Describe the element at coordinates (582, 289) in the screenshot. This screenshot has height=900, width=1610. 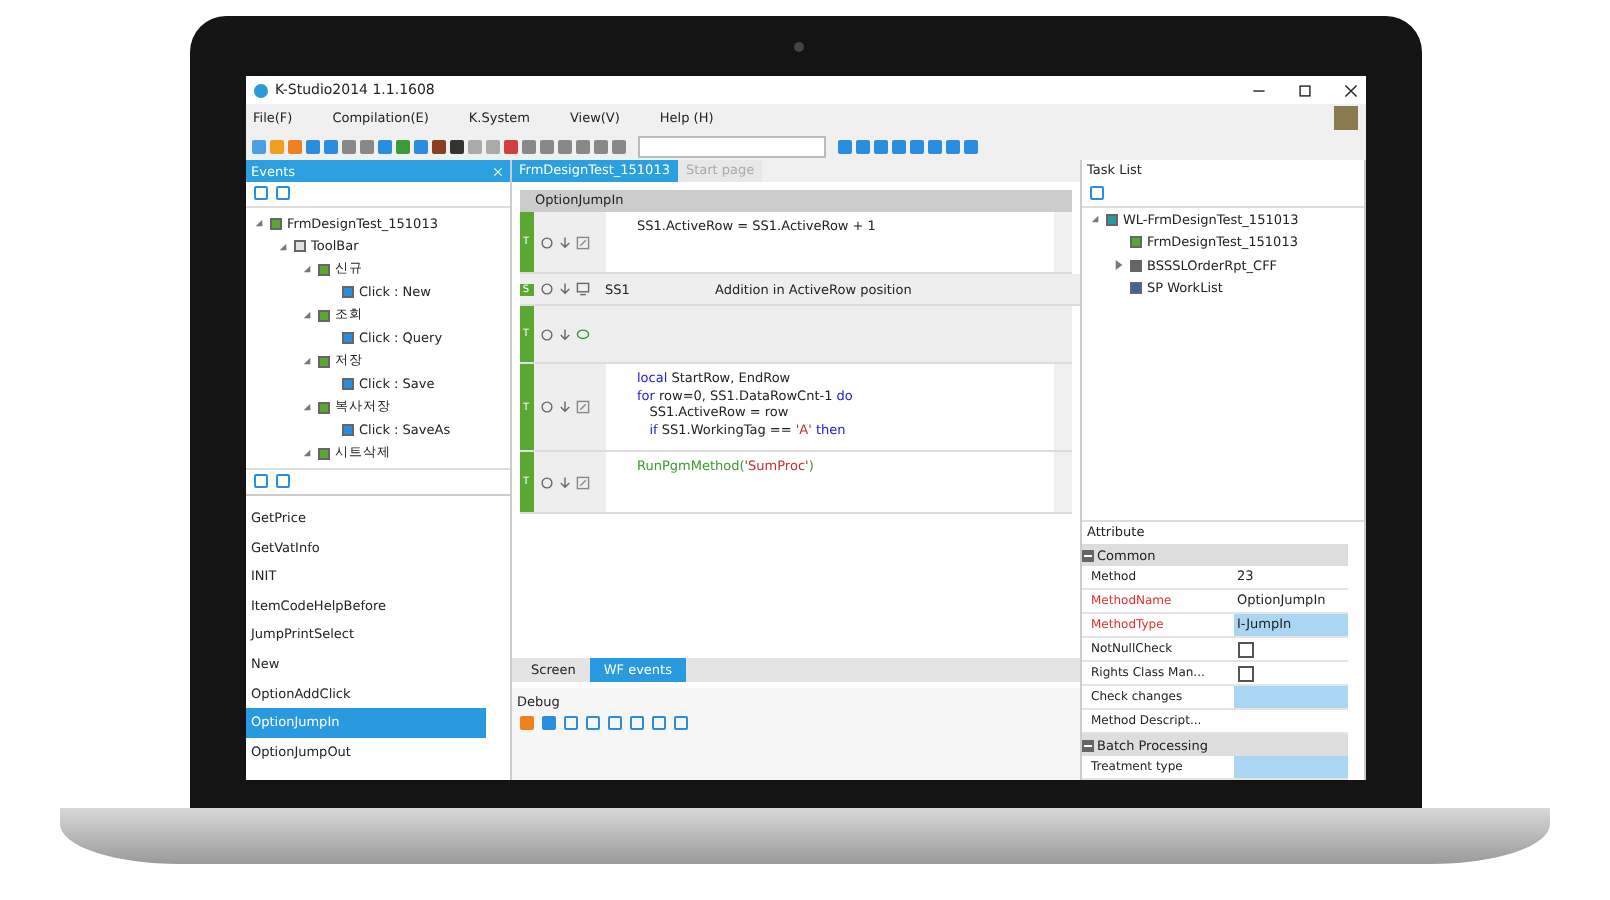
I see `monitor-icon` at that location.